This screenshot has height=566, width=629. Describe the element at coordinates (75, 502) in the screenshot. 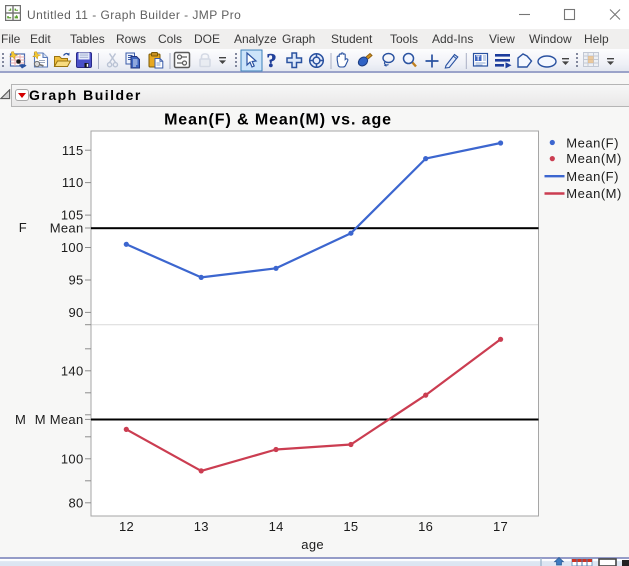

I see `svg-text: 80` at that location.